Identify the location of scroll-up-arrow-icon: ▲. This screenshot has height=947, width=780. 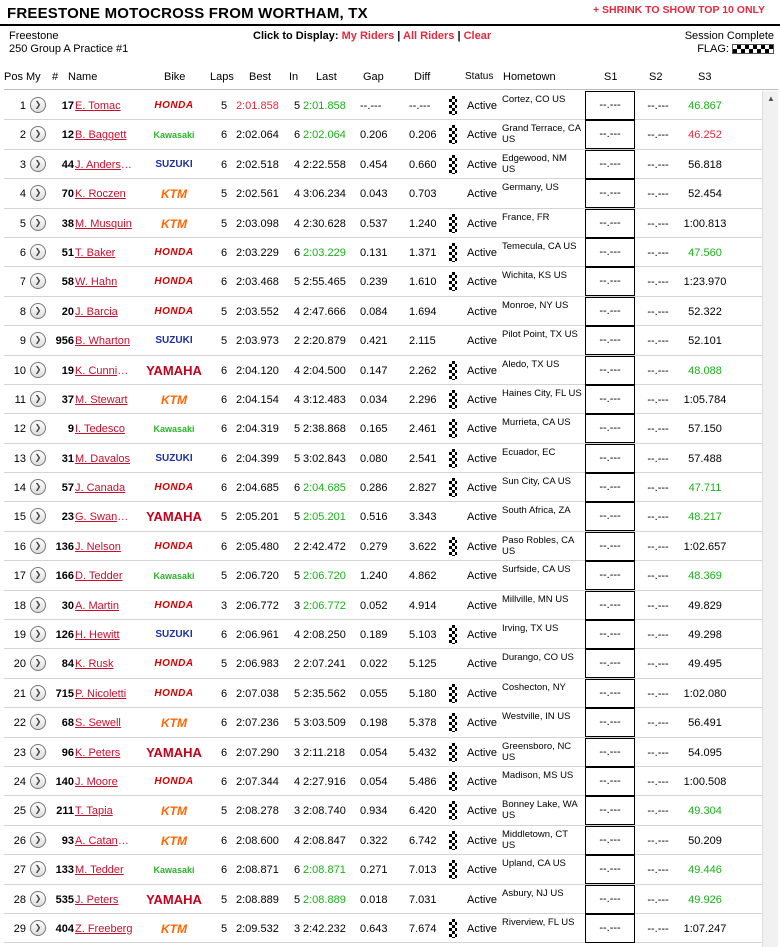
(771, 98).